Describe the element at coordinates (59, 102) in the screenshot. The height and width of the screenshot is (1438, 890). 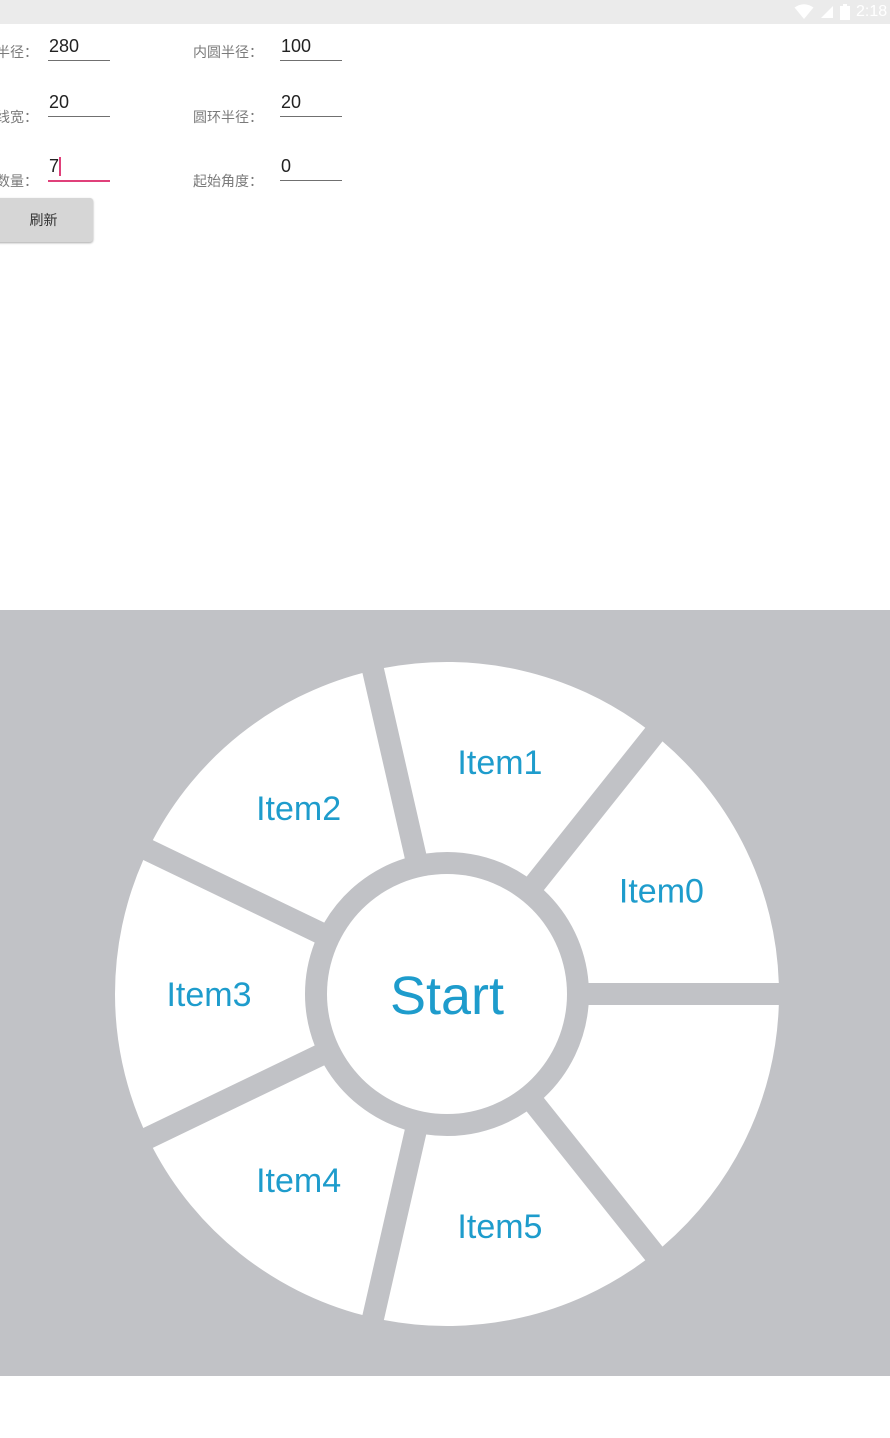
I see `line-width-value: 20` at that location.